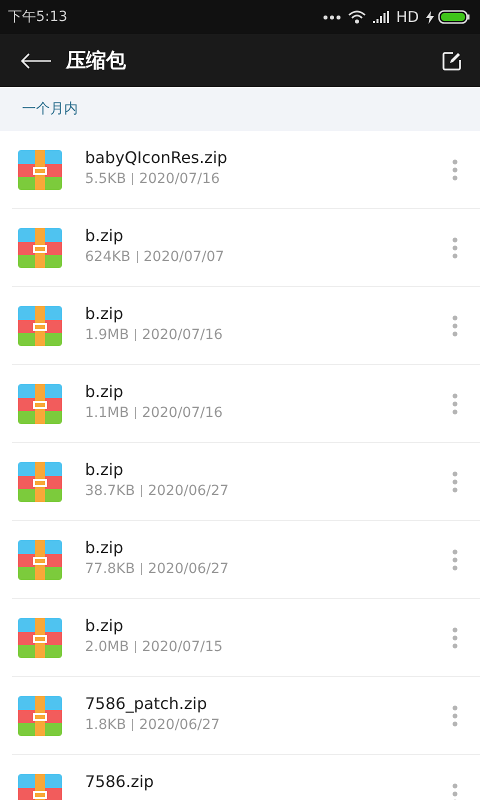 This screenshot has width=480, height=800. Describe the element at coordinates (38, 17) in the screenshot. I see `status-time: 下午5:13` at that location.